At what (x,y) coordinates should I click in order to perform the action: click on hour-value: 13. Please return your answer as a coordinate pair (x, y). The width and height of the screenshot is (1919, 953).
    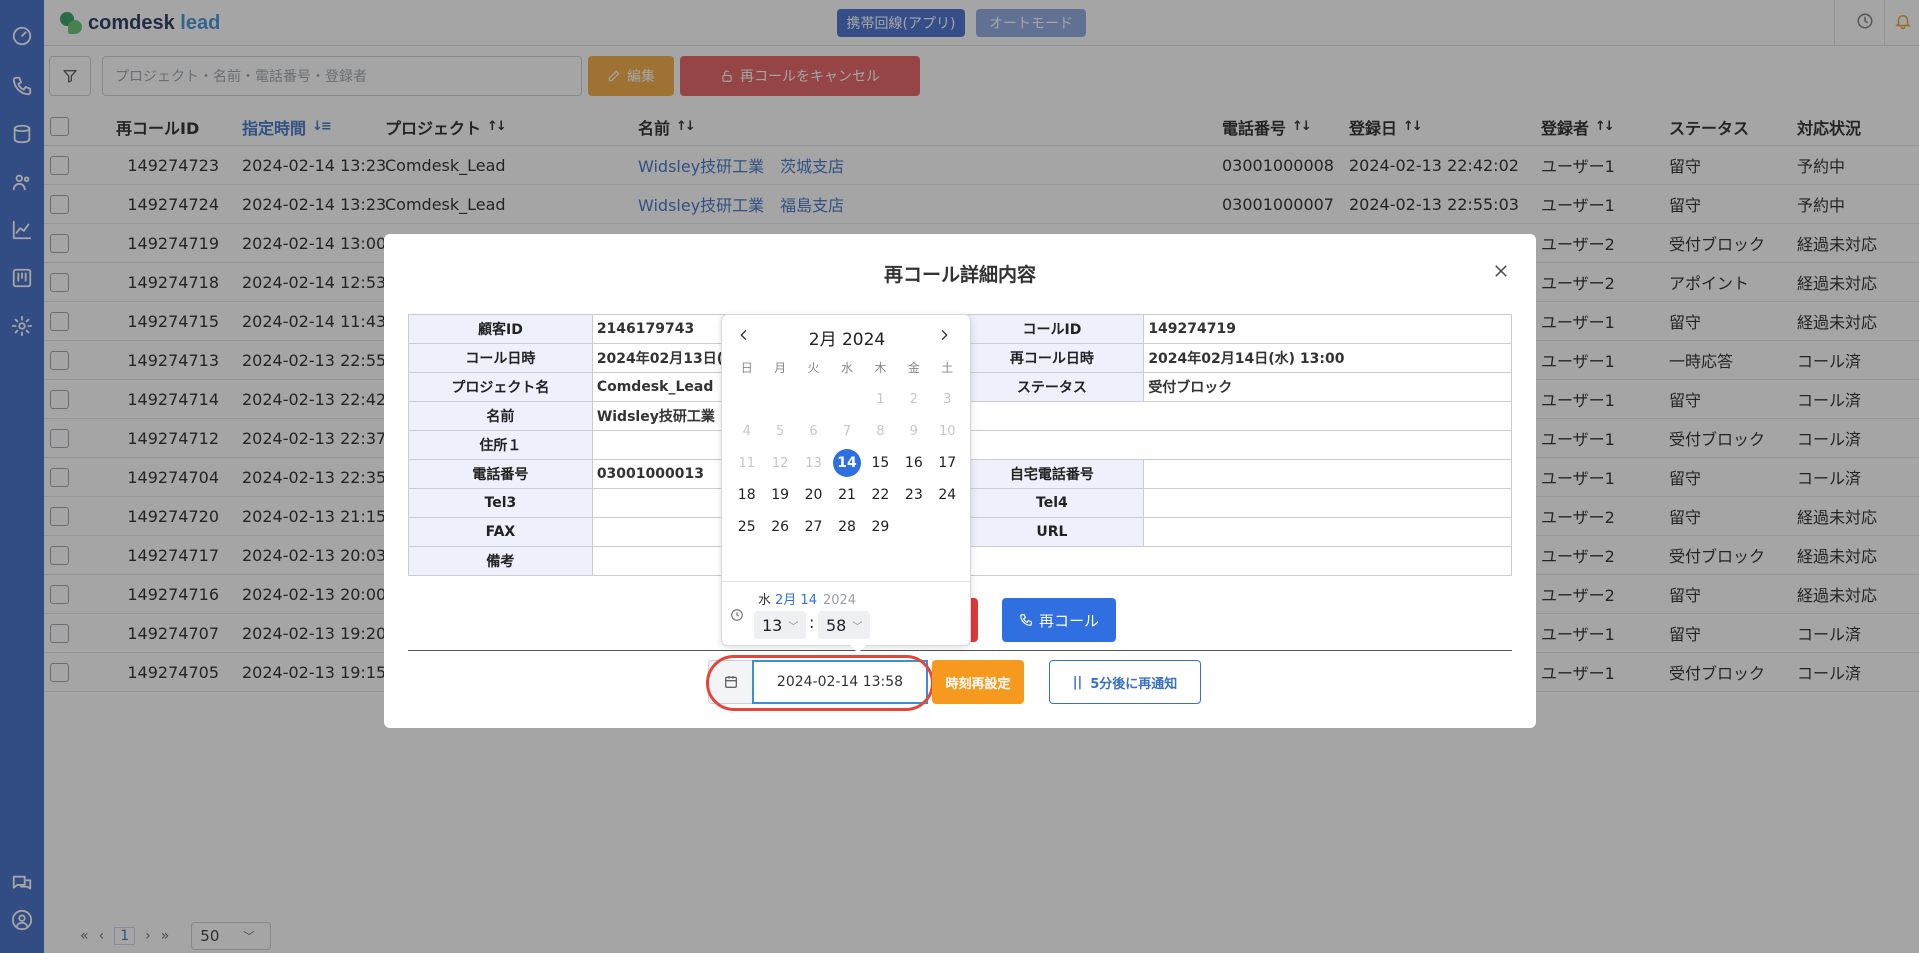
    Looking at the image, I should click on (772, 625).